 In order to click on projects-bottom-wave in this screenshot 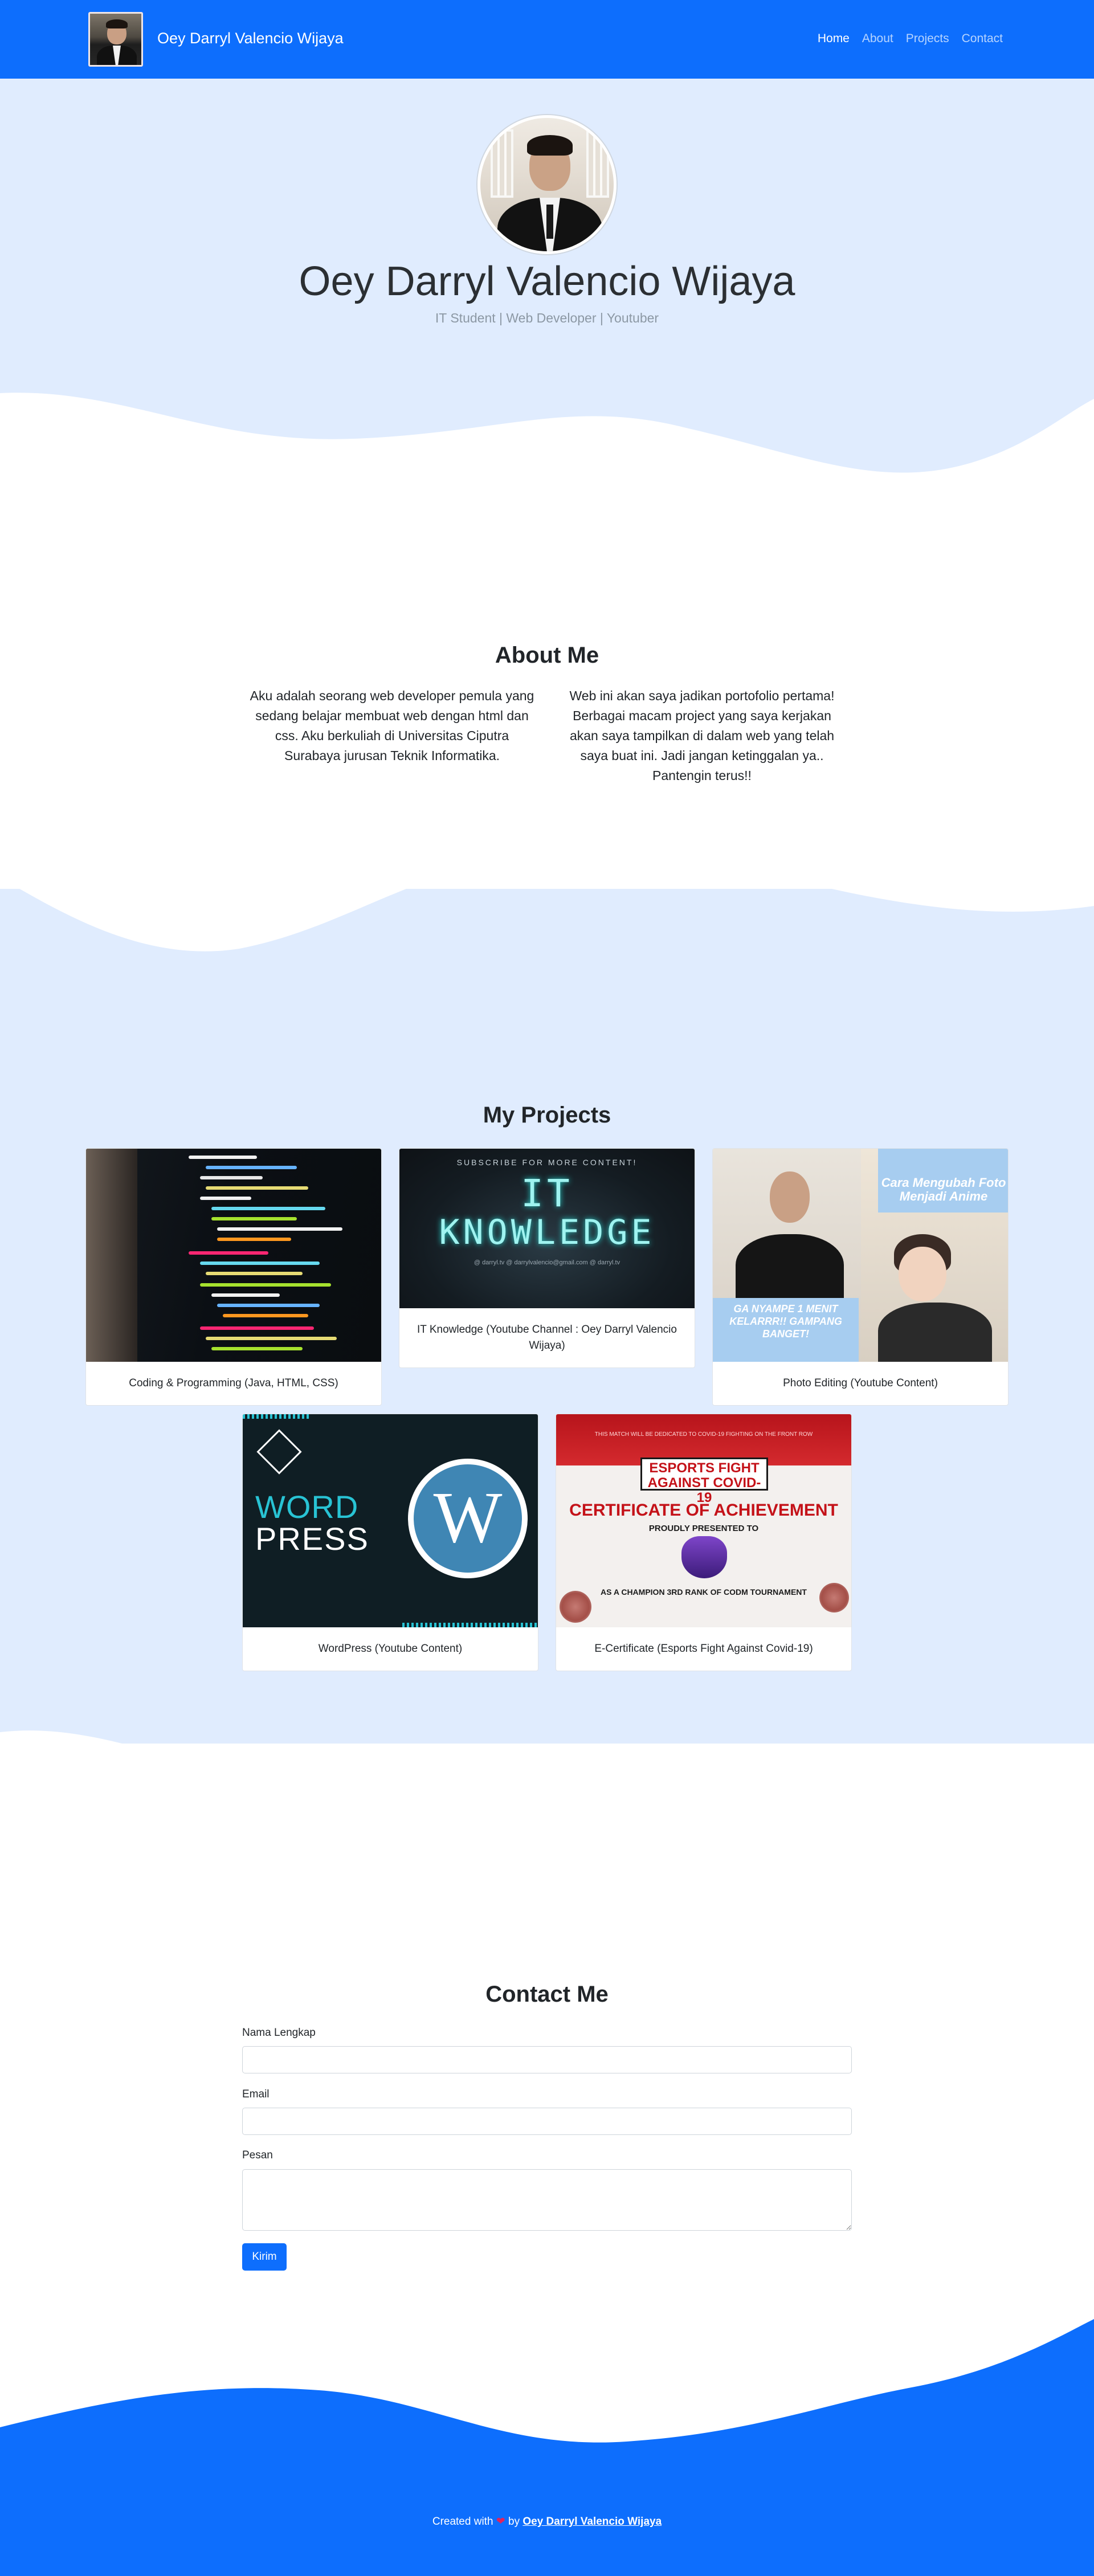, I will do `click(547, 1797)`.